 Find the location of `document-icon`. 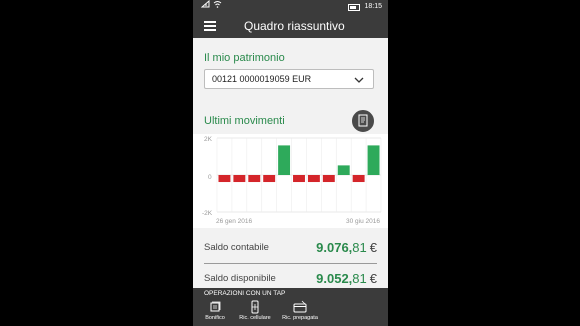

document-icon is located at coordinates (363, 120).